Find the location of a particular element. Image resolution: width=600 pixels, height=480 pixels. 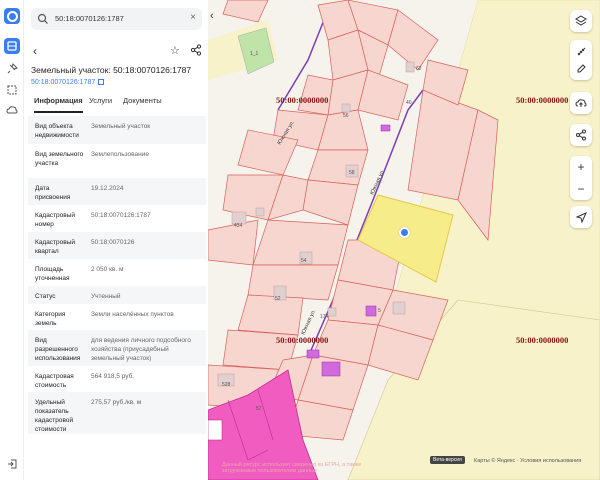

row-key: Кадастровый номер is located at coordinates (55, 220).